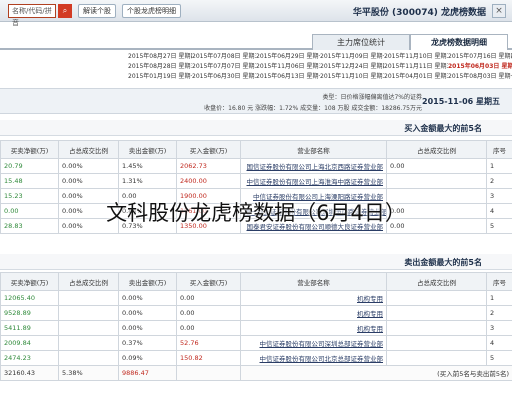 Image resolution: width=512 pixels, height=400 pixels. Describe the element at coordinates (97, 11) in the screenshot. I see `interpret-button: 解读个股` at that location.